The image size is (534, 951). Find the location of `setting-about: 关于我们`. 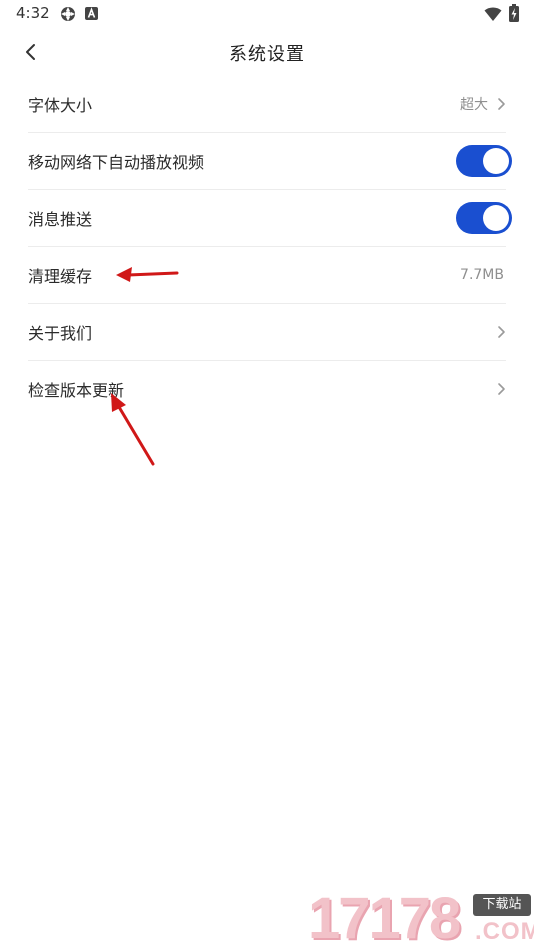

setting-about: 关于我们 is located at coordinates (267, 332).